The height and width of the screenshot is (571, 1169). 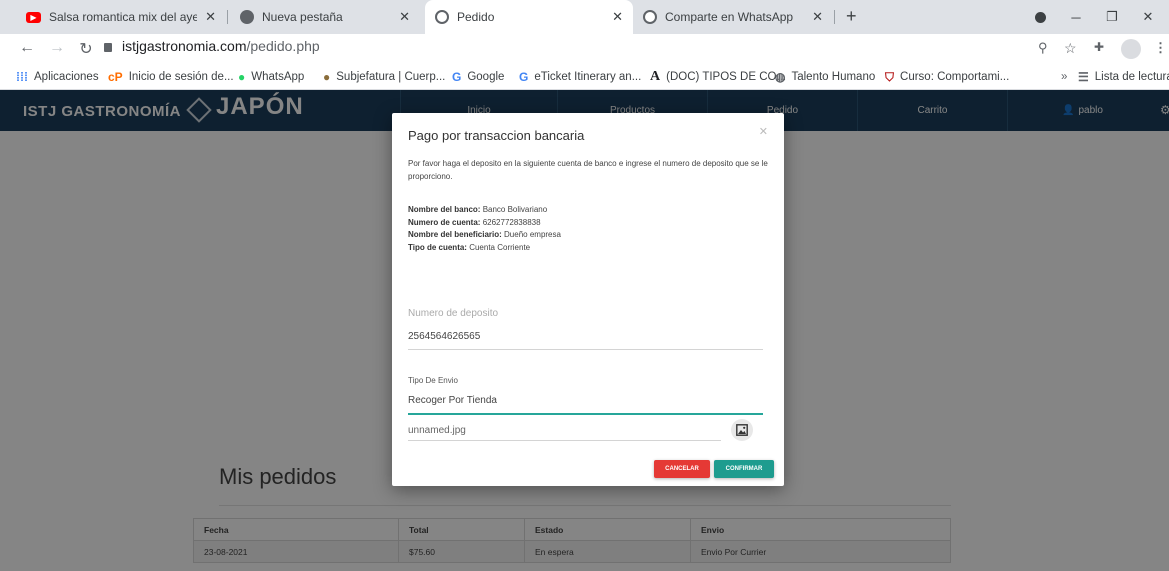 What do you see at coordinates (455, 234) in the screenshot?
I see `beneficiary-label: Nombre del beneficiario:` at bounding box center [455, 234].